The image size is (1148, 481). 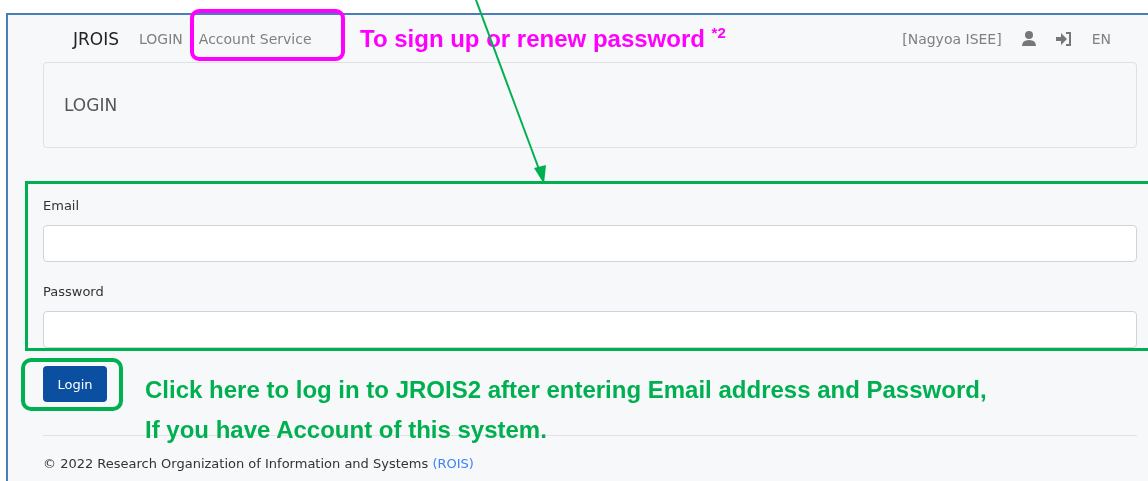 What do you see at coordinates (1063, 38) in the screenshot?
I see `sign-in-icon` at bounding box center [1063, 38].